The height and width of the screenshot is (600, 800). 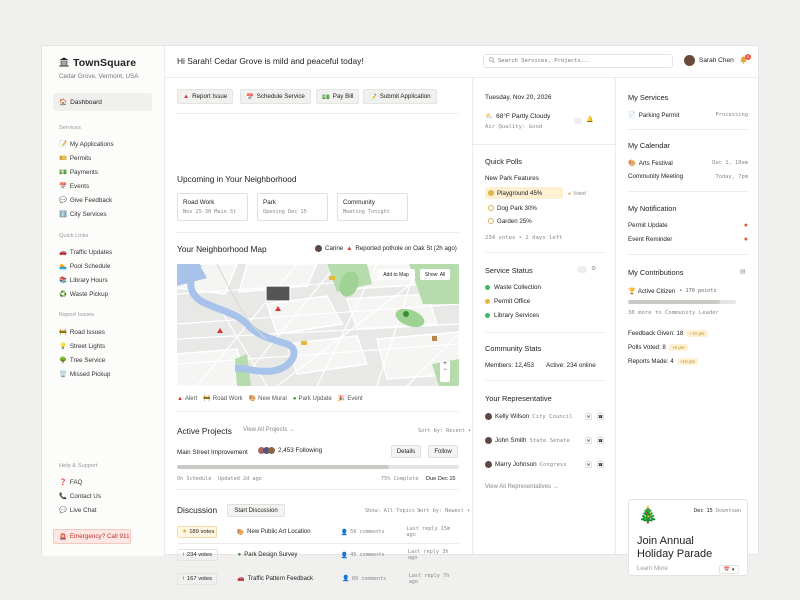 I want to click on vote-button: ↑ 167 votes, so click(x=197, y=578).